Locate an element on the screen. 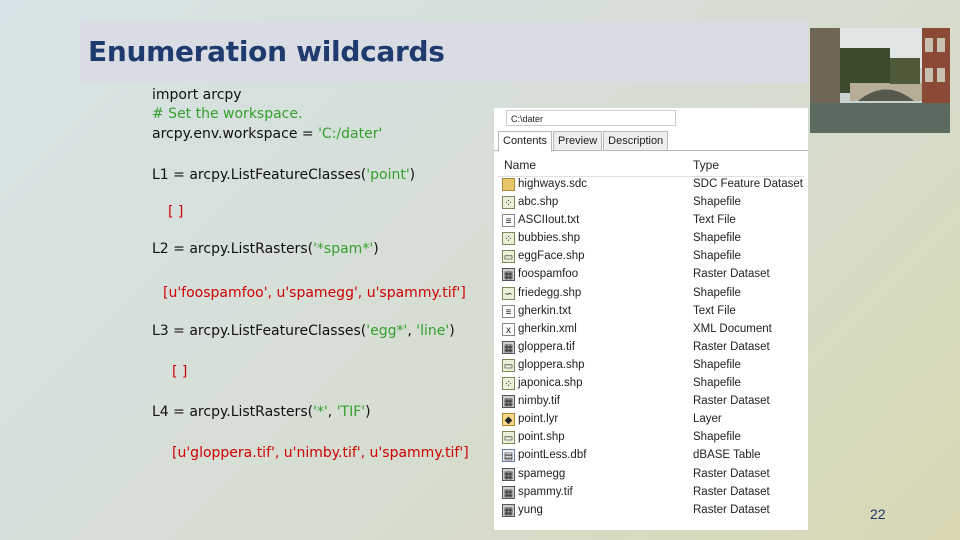 This screenshot has width=960, height=540. item-name: nimby.tif is located at coordinates (539, 401).